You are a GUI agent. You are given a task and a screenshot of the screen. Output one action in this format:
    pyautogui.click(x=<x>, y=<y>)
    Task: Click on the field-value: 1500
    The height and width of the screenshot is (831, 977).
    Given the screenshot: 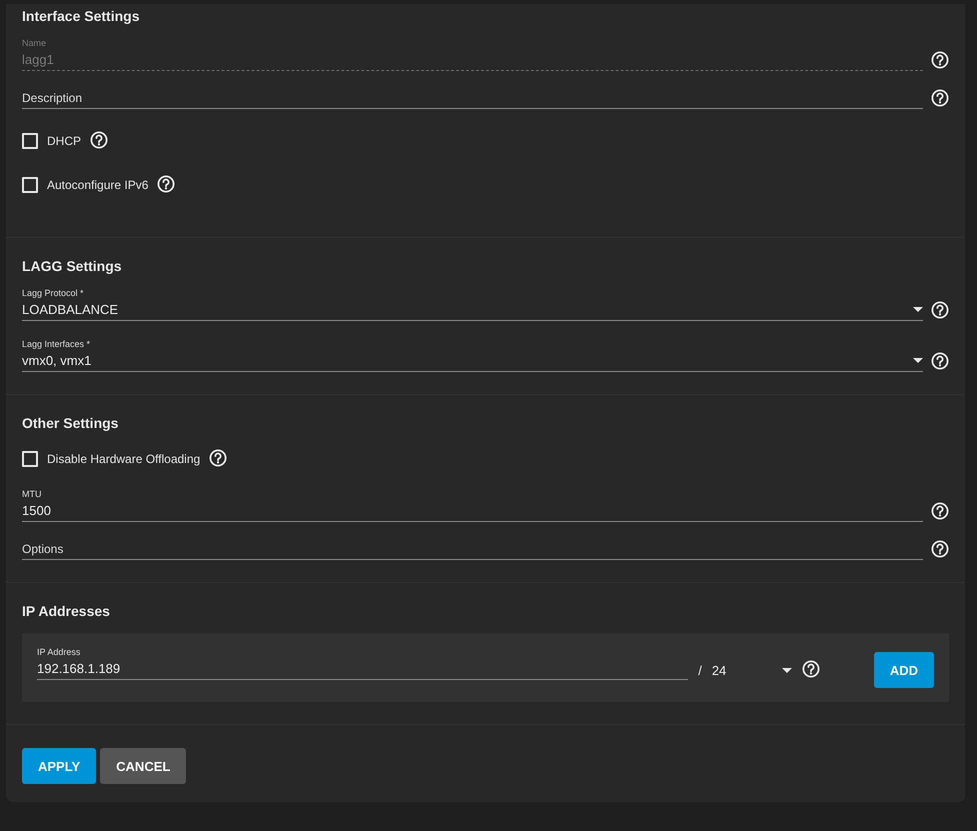 What is the action you would take?
    pyautogui.click(x=36, y=510)
    